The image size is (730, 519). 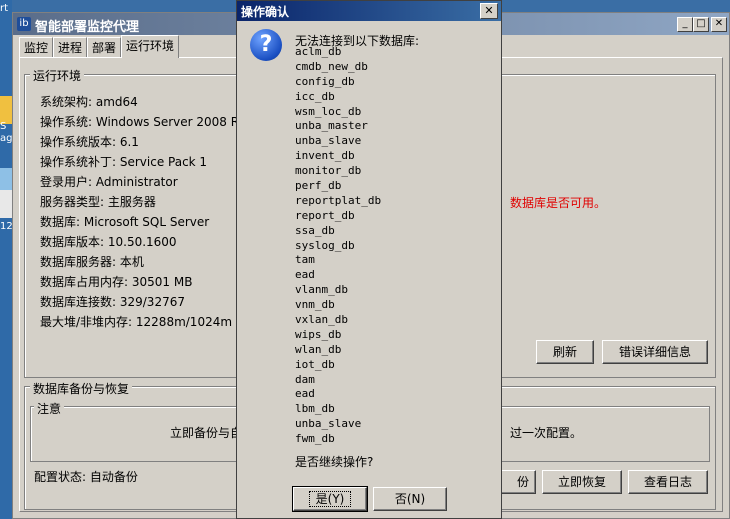 I want to click on database-list-item: iot_db, so click(x=315, y=364).